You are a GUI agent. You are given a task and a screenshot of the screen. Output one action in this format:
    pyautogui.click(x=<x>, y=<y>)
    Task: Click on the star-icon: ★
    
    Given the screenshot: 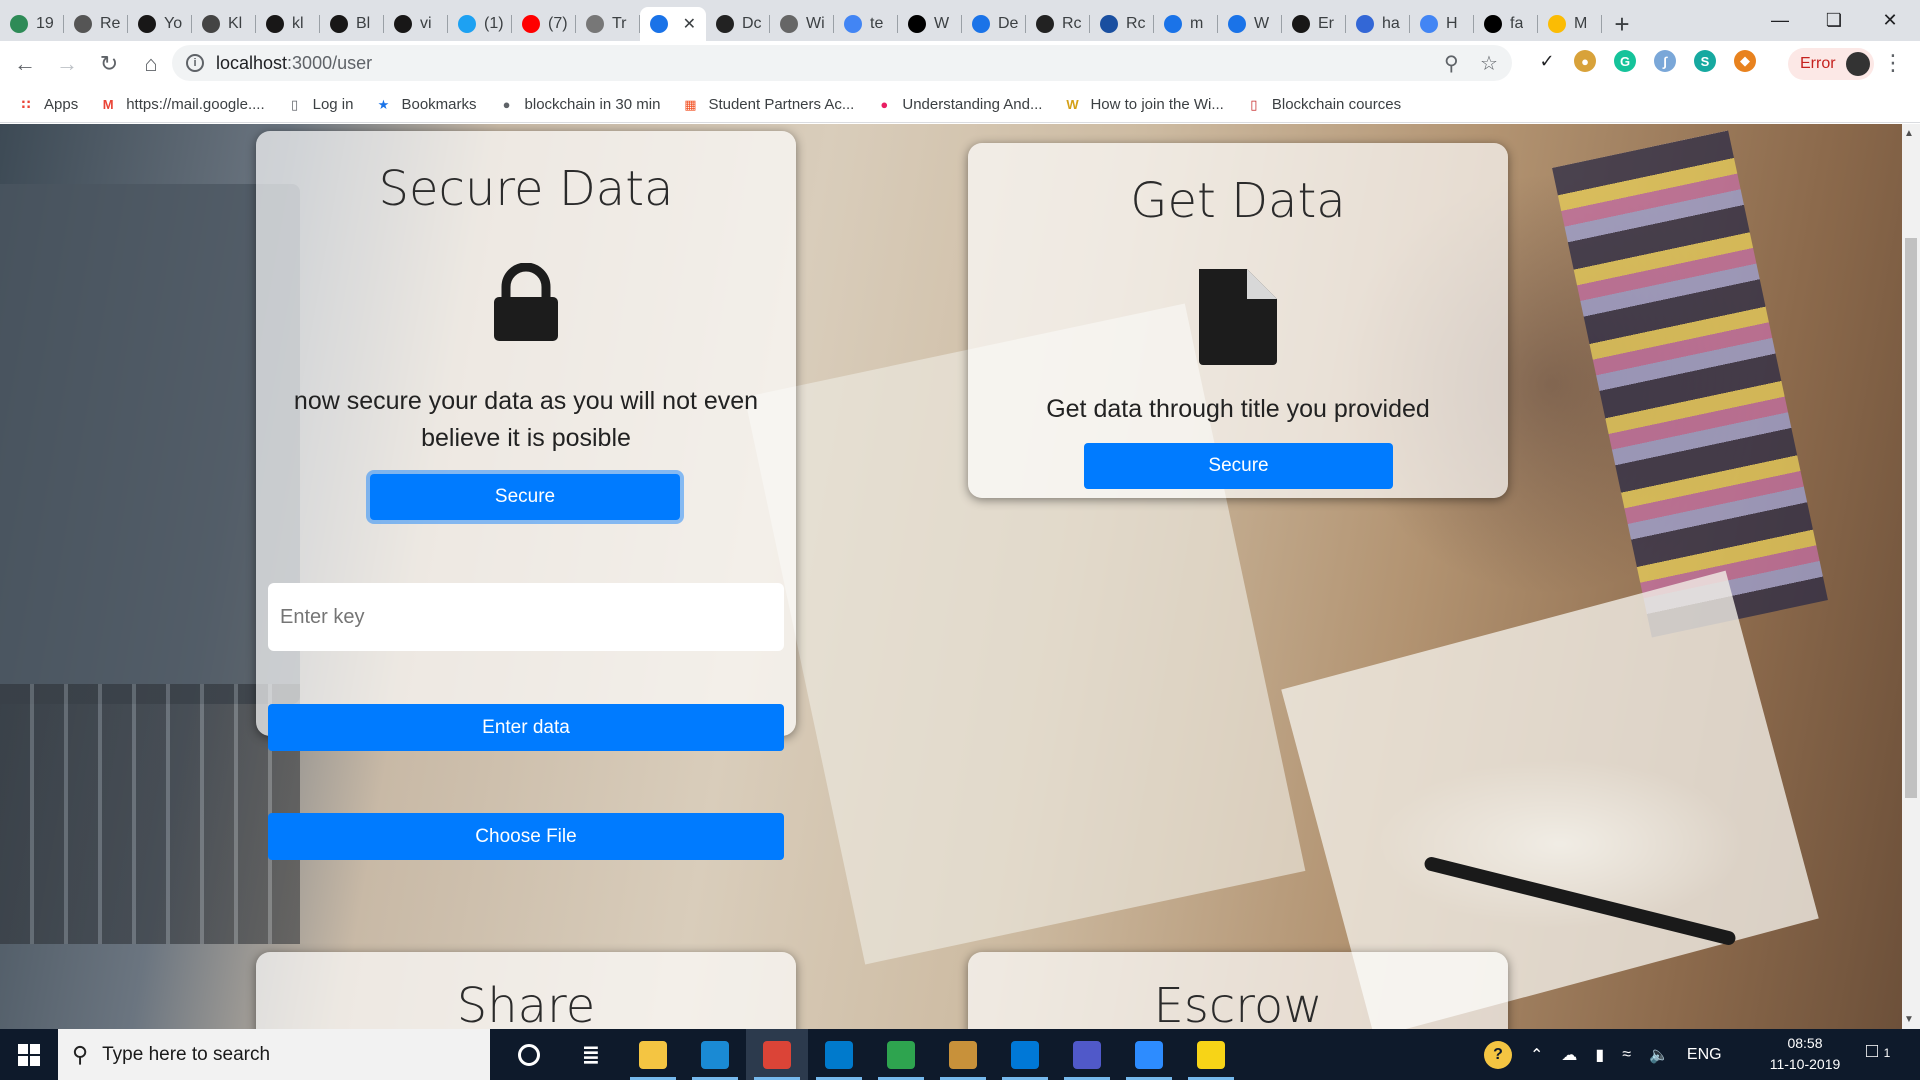 What is the action you would take?
    pyautogui.click(x=383, y=104)
    